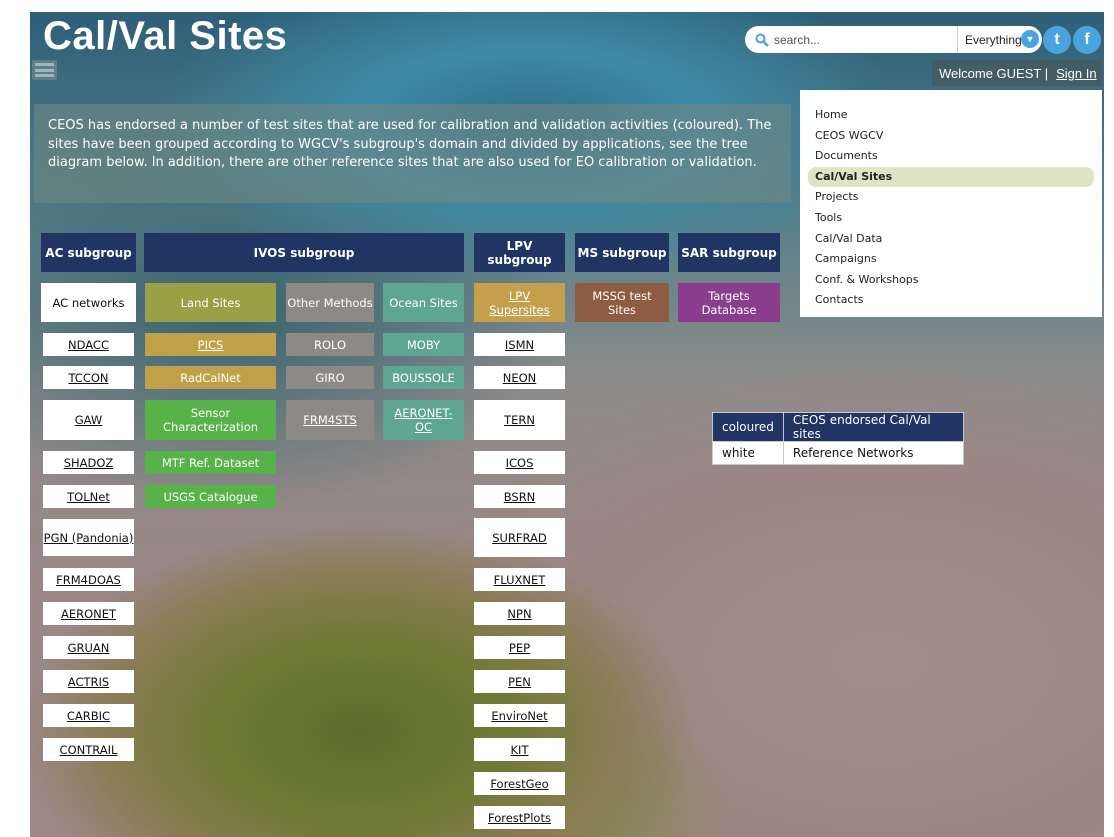  Describe the element at coordinates (519, 302) in the screenshot. I see `site-link-lpv-supersites: LPV Supersites` at that location.